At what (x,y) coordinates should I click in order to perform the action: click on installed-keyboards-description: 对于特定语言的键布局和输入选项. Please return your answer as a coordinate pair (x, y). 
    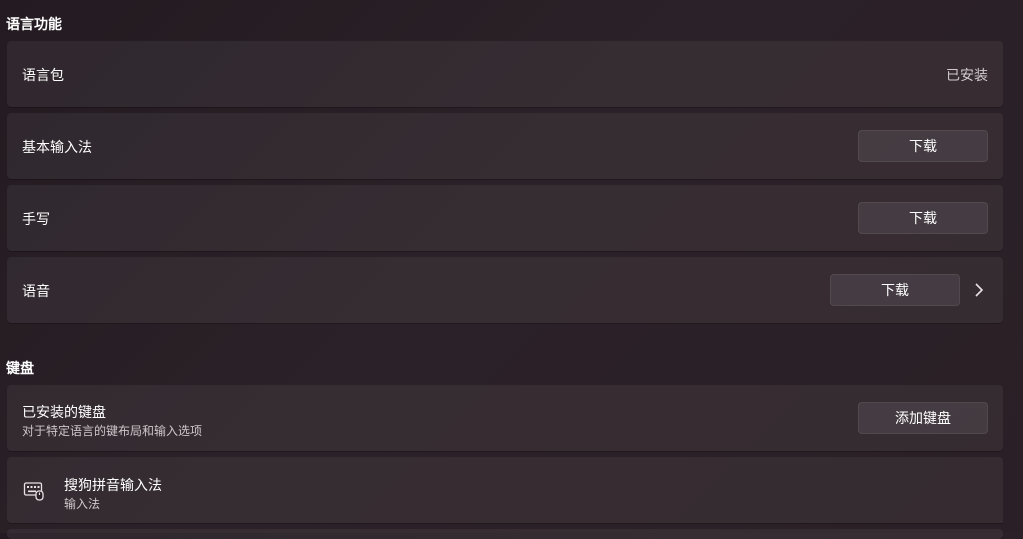
    Looking at the image, I should click on (112, 431).